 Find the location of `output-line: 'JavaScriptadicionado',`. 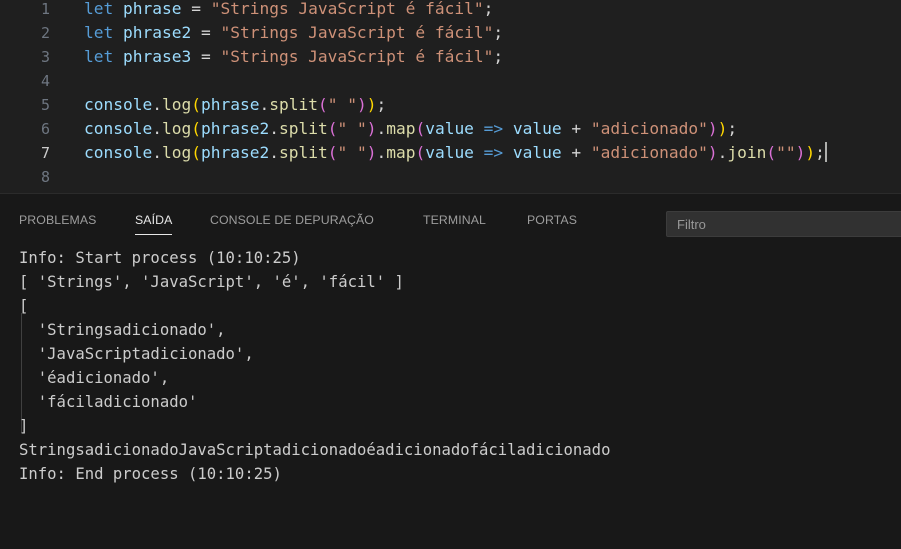

output-line: 'JavaScriptadicionado', is located at coordinates (136, 354).